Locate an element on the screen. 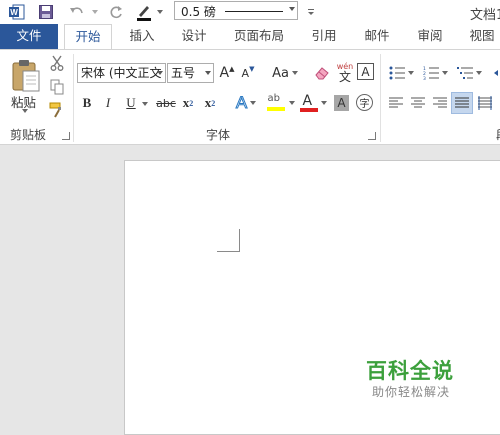 This screenshot has width=500, height=435. subscript-mark: 2 is located at coordinates (191, 103).